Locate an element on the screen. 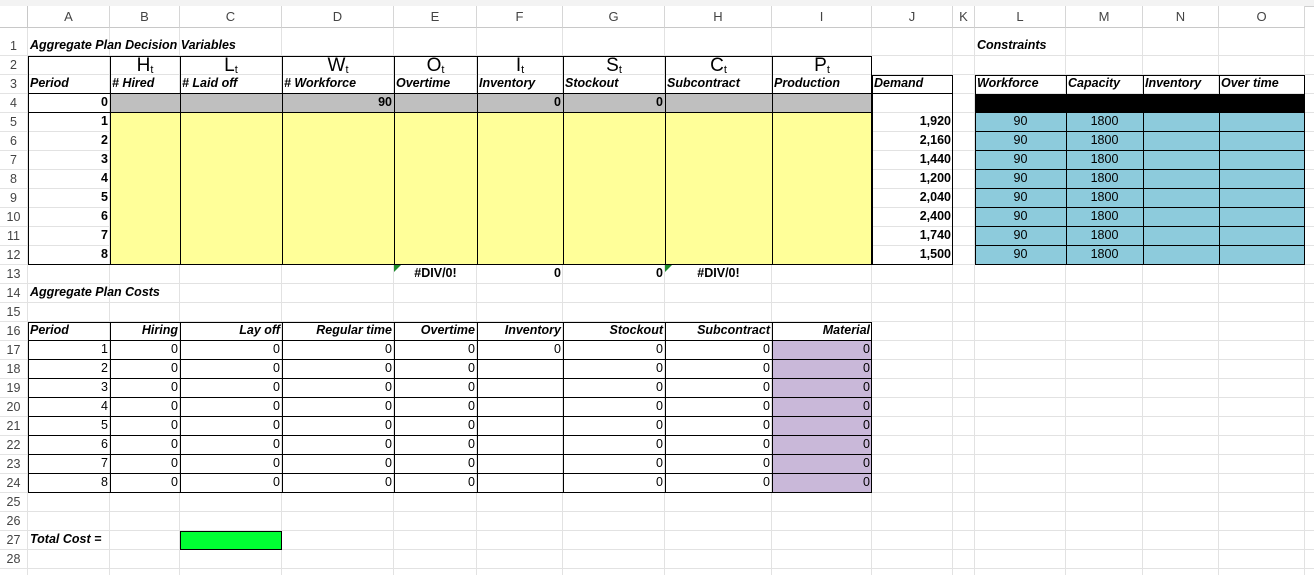  column-header-f: F is located at coordinates (520, 17).